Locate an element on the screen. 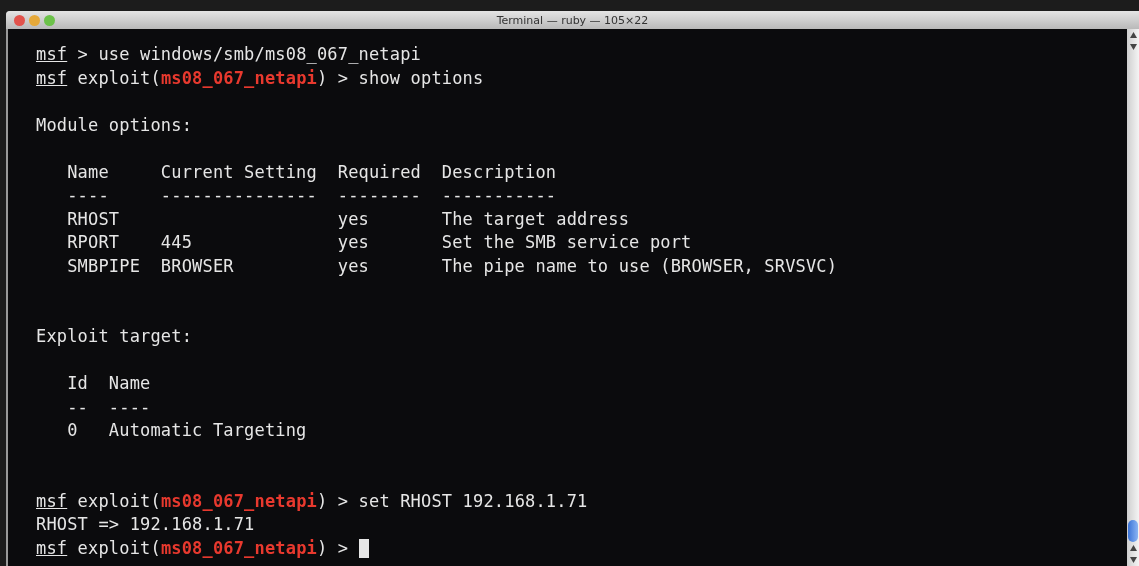 This screenshot has height=566, width=1139. output-text: RHOST => 192.168.1.71 is located at coordinates (145, 524).